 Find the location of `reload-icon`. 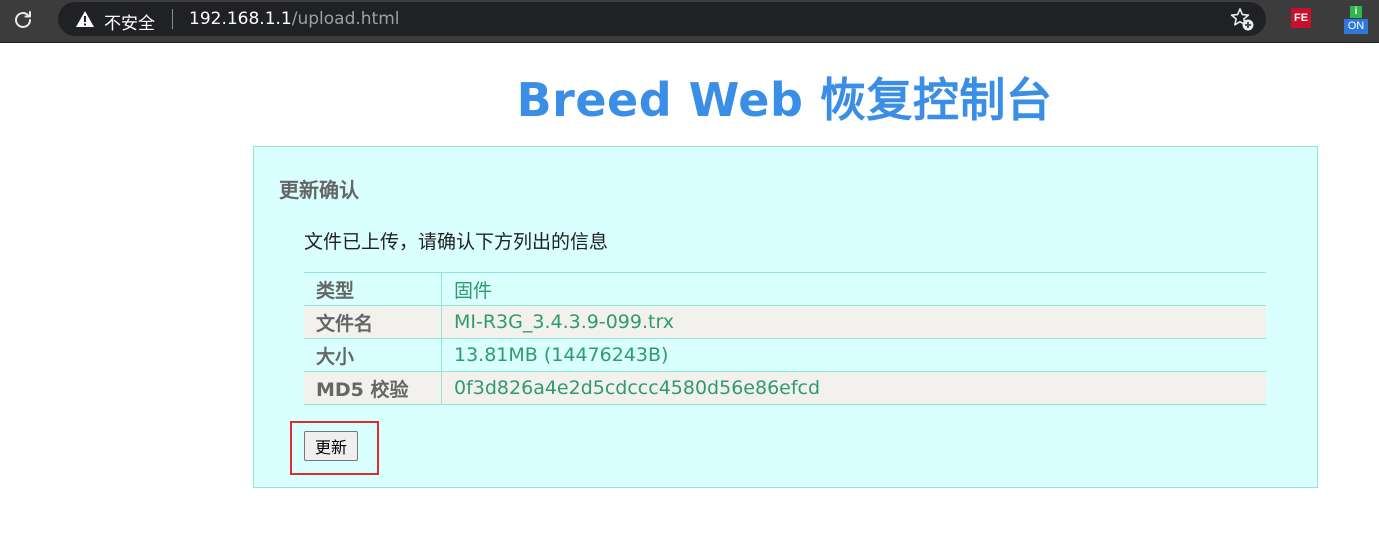

reload-icon is located at coordinates (23, 20).